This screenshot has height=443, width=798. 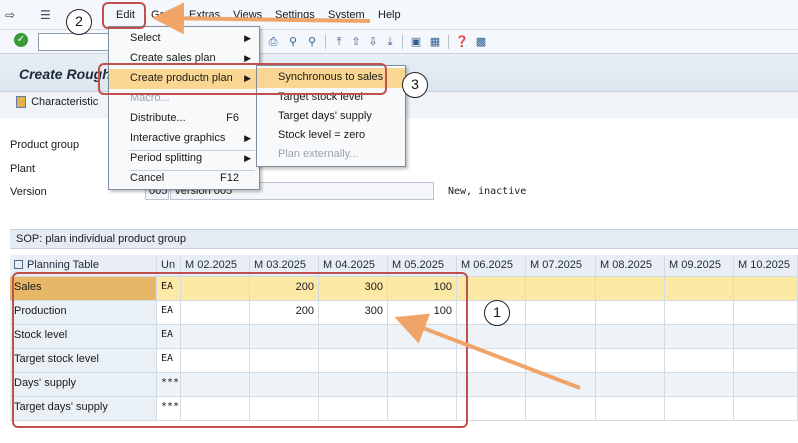 I want to click on column-header-period: M 07.2025, so click(x=561, y=266).